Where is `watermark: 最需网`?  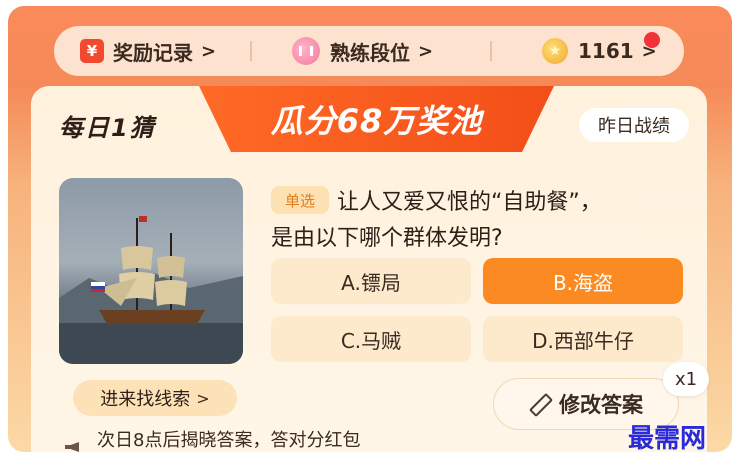 watermark: 最需网 is located at coordinates (667, 439).